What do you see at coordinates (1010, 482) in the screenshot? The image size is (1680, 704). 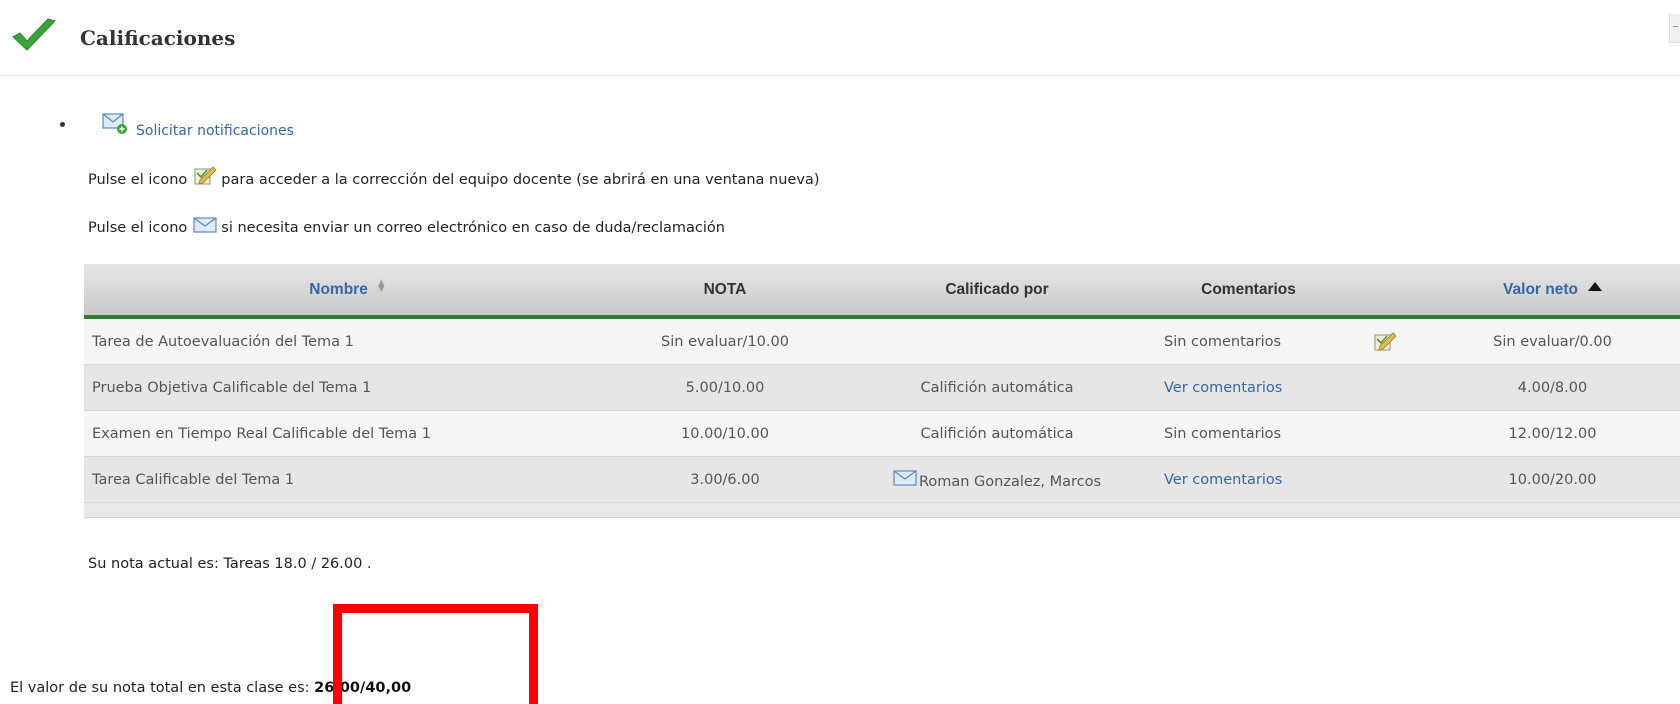 I see `grader-name: Roman Gonzalez, Marcos` at bounding box center [1010, 482].